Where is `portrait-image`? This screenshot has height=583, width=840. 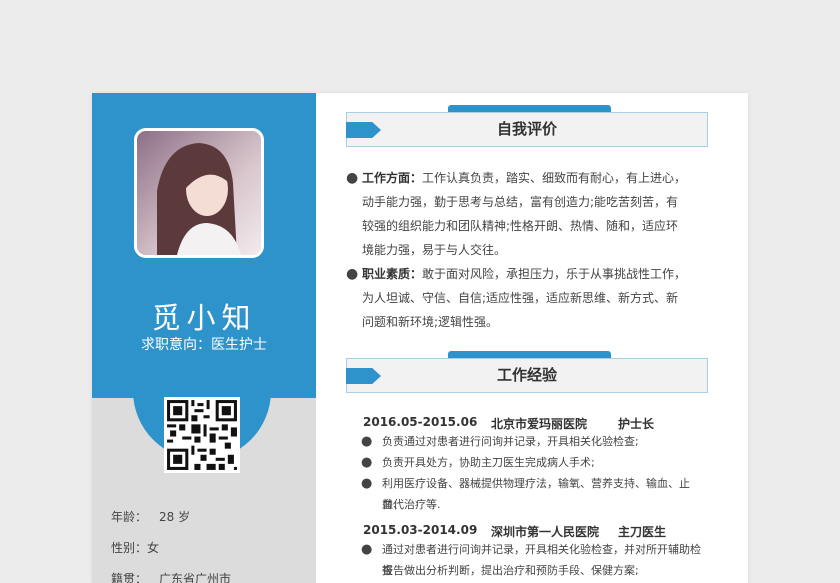
portrait-image is located at coordinates (199, 193).